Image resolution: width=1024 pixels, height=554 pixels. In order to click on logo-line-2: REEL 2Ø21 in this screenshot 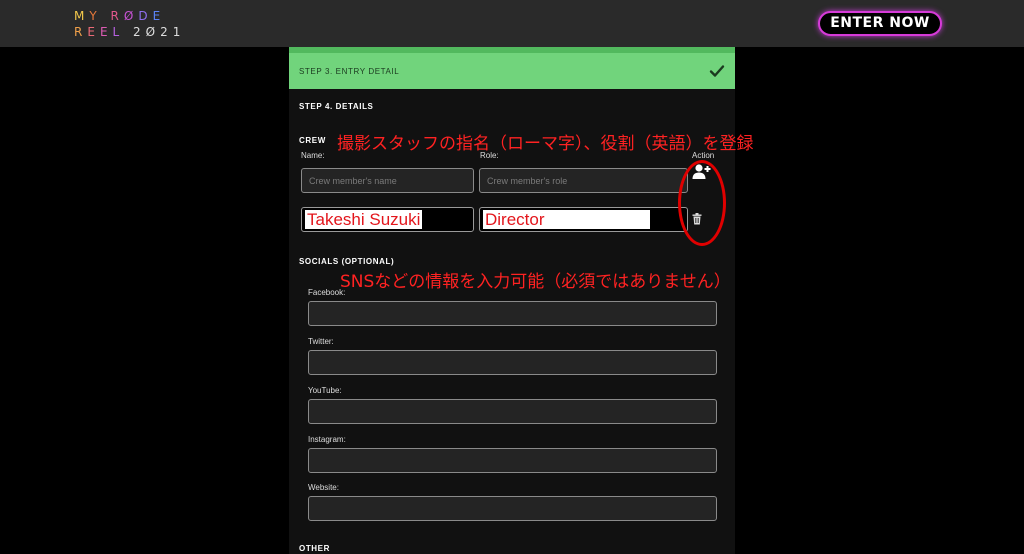, I will do `click(130, 32)`.